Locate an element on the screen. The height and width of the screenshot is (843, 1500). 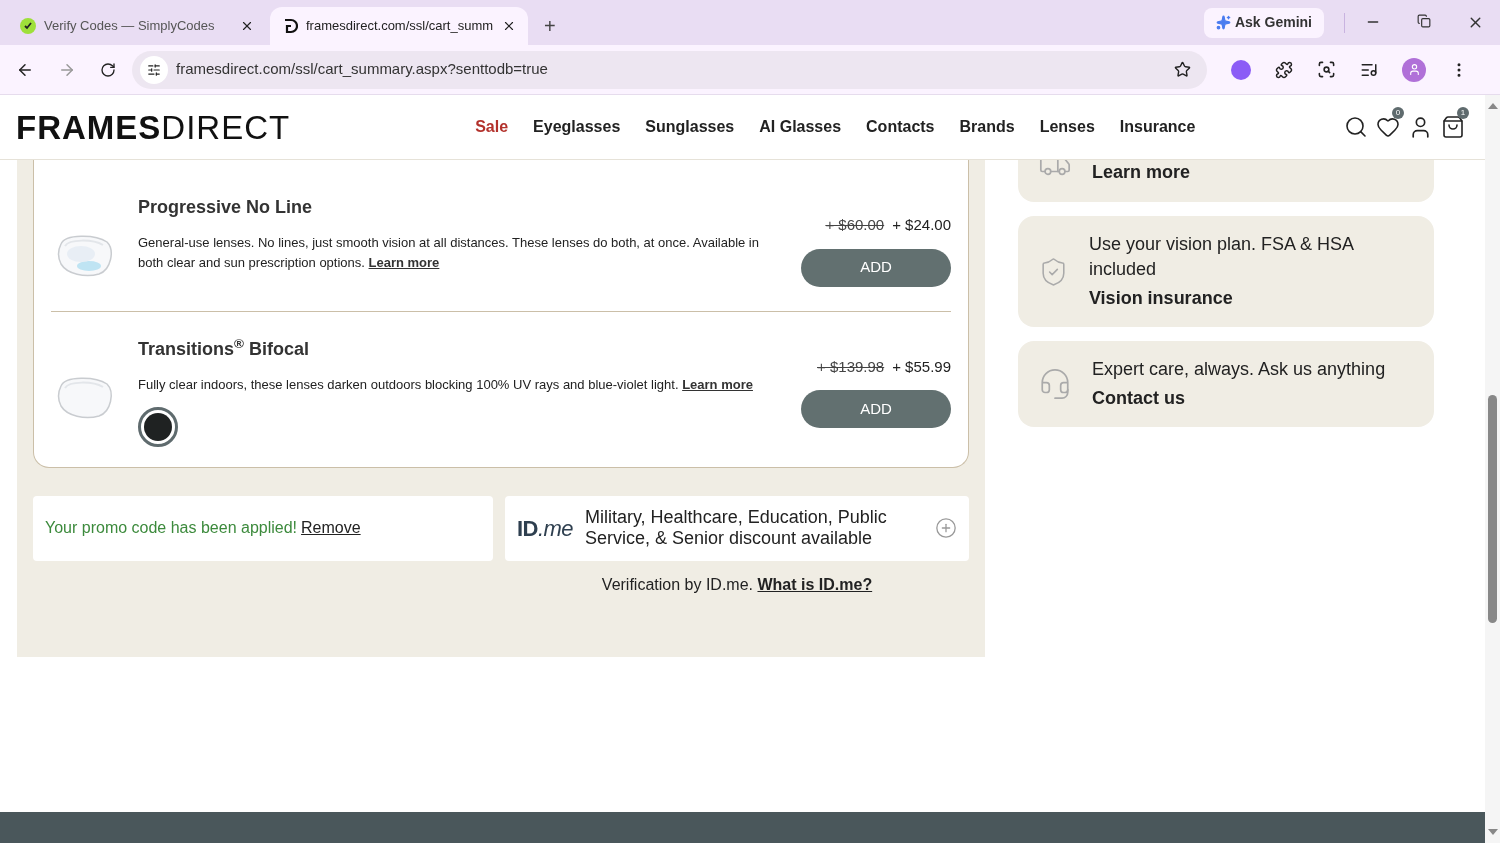
nav-link: Sunglasses is located at coordinates (690, 127).